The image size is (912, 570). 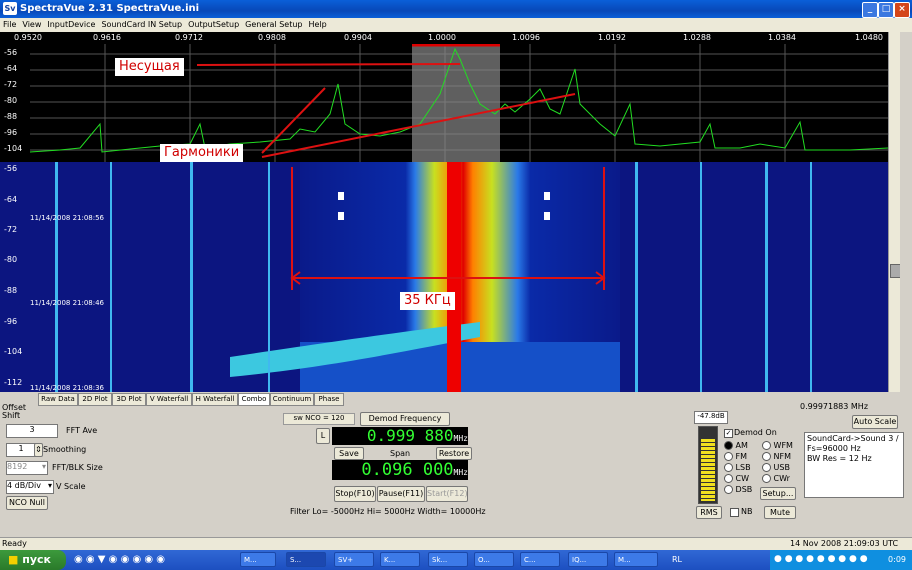 I want to click on v-scale-label: V Scale, so click(x=71, y=486).